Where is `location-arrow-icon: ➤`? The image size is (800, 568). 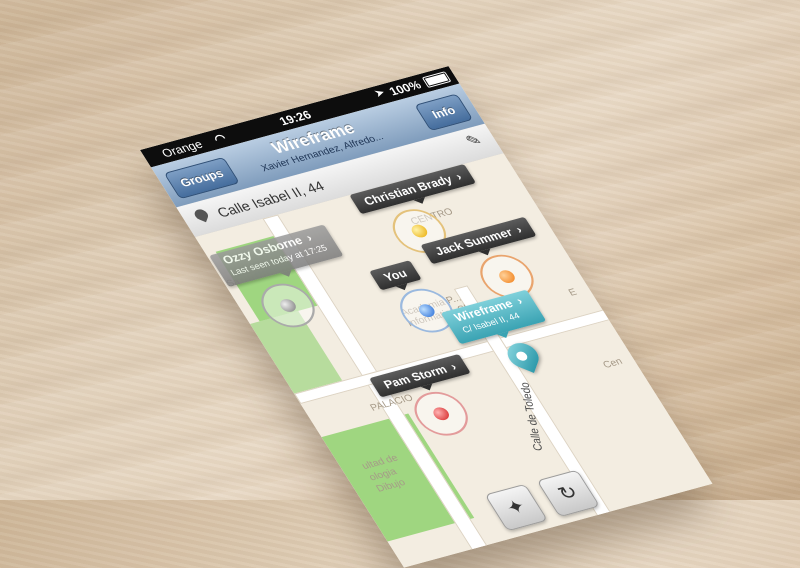 location-arrow-icon: ➤ is located at coordinates (380, 93).